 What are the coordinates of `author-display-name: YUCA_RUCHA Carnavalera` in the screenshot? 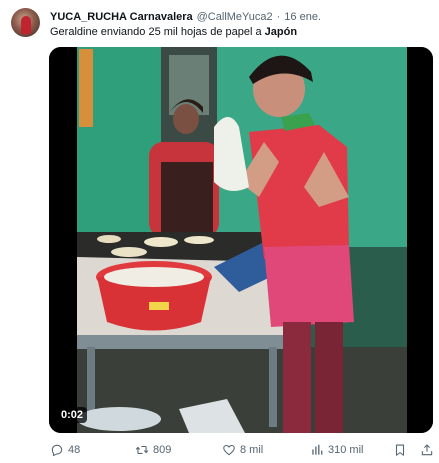 It's located at (121, 17).